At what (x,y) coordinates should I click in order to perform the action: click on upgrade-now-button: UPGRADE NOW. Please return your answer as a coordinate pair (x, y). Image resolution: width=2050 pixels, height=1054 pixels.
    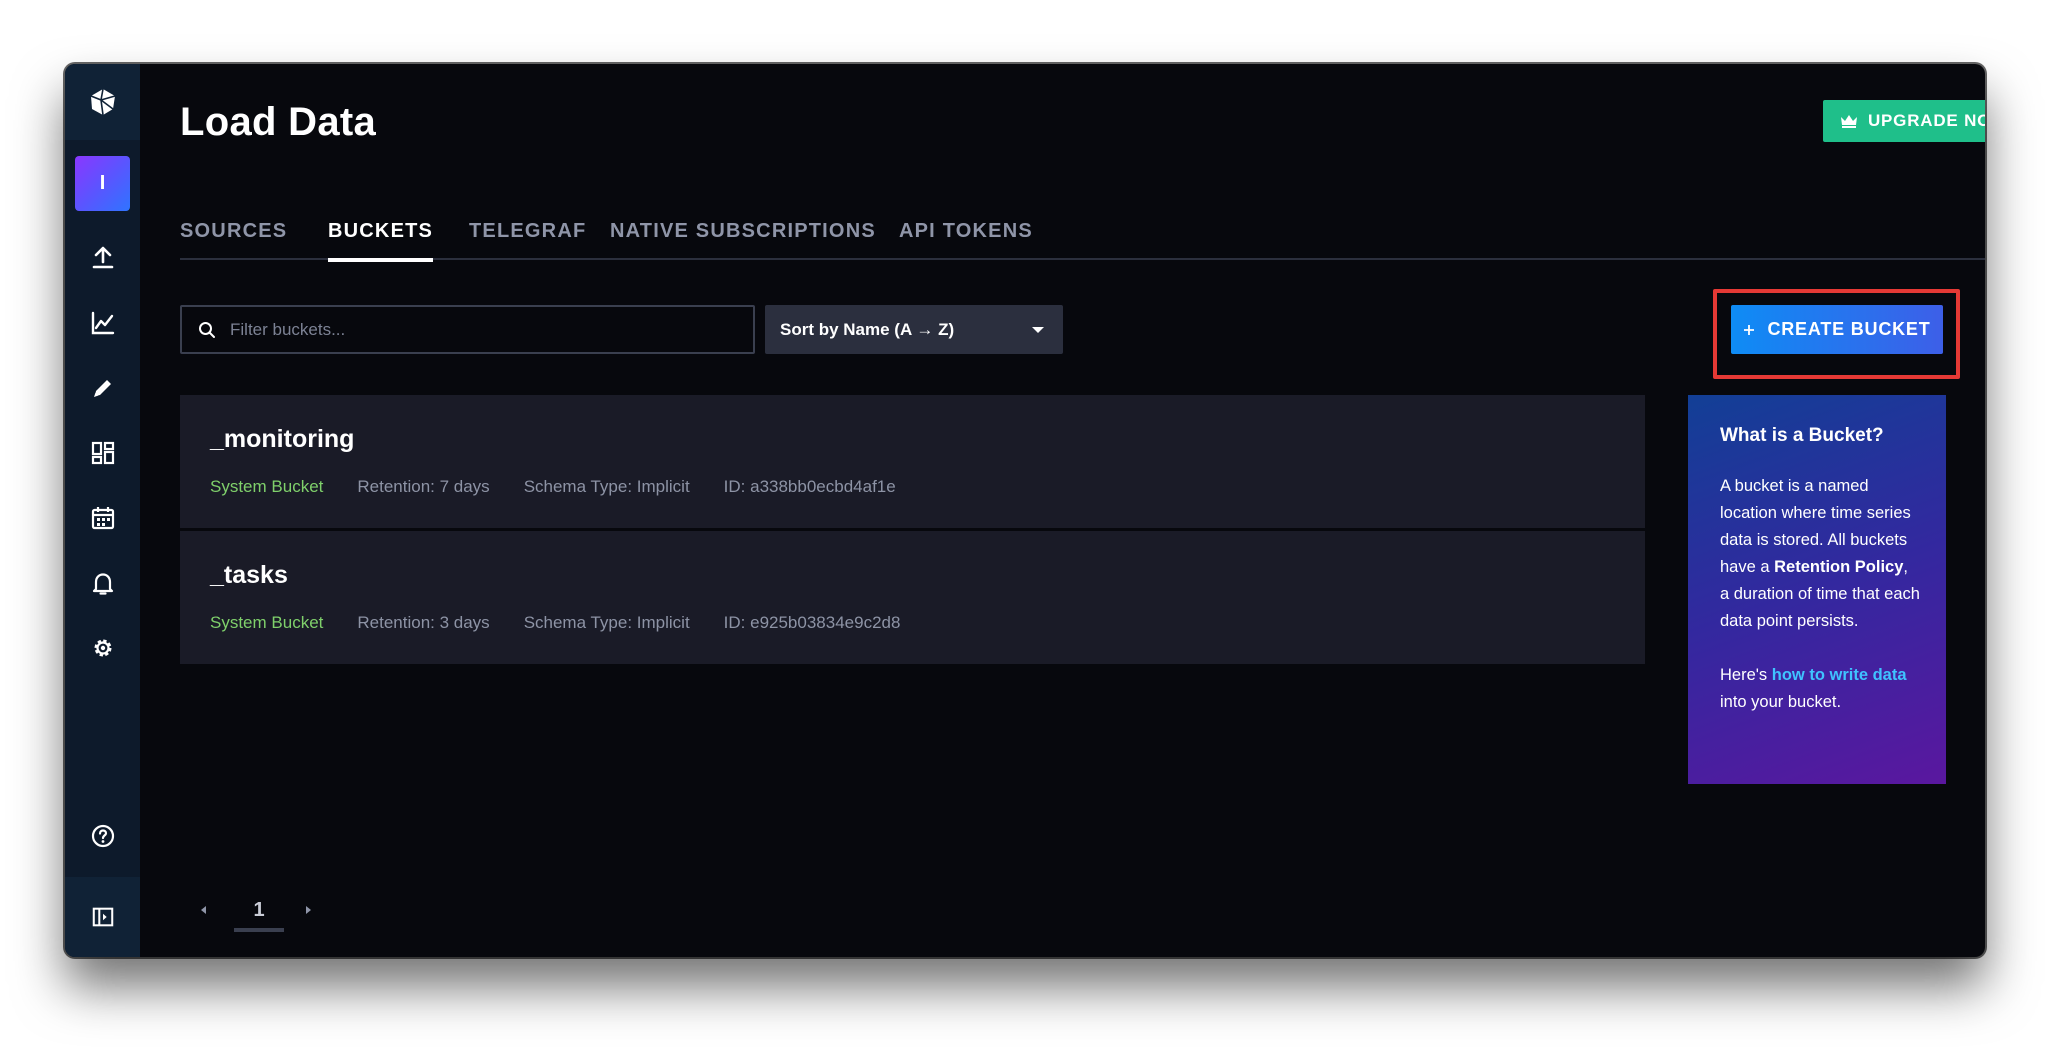
    Looking at the image, I should click on (1904, 121).